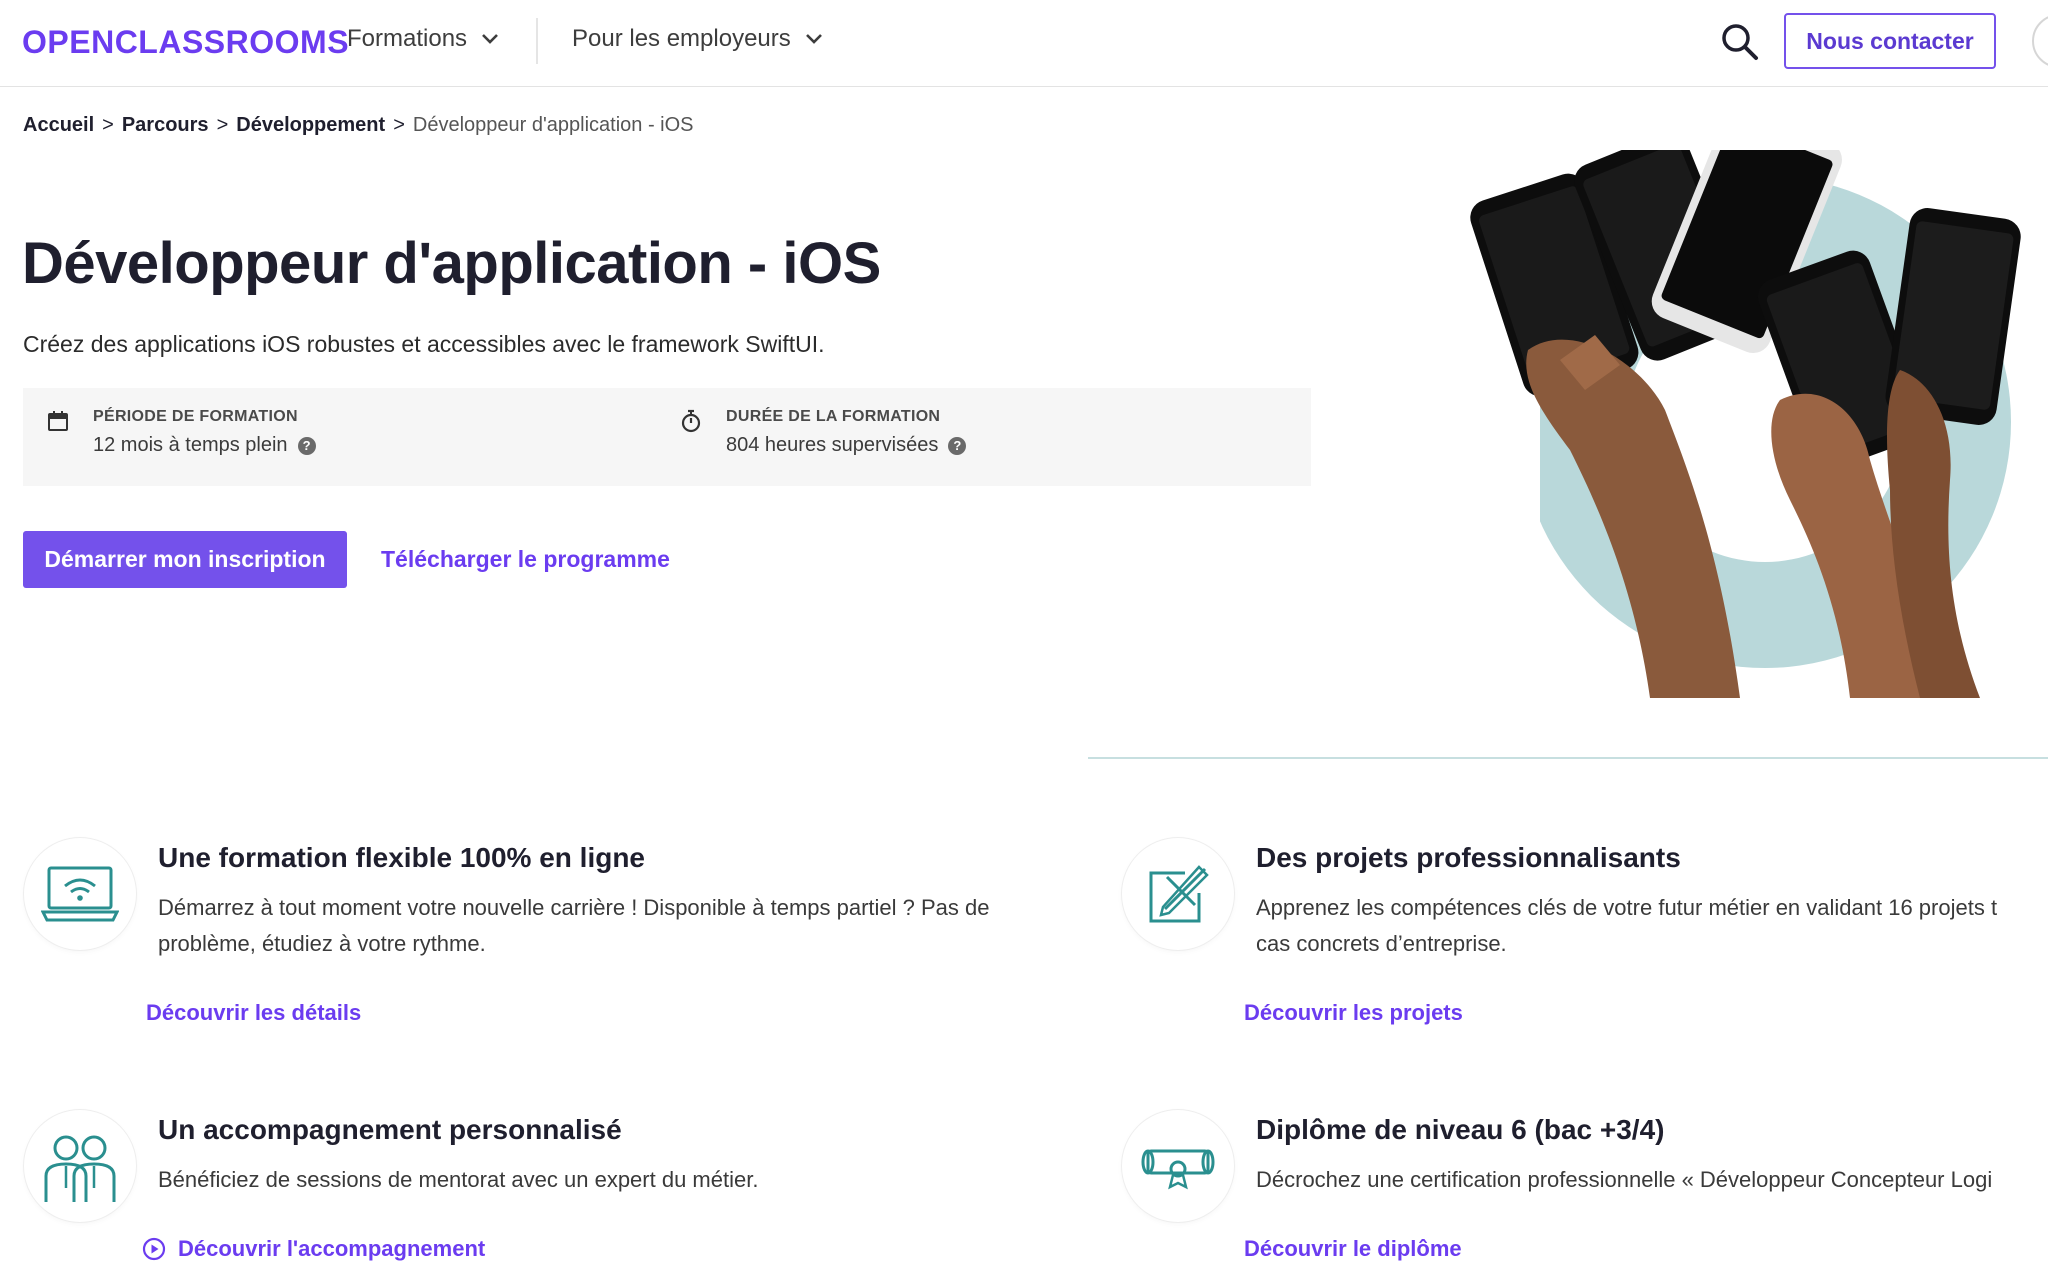 The height and width of the screenshot is (1280, 2048). Describe the element at coordinates (1568, 758) in the screenshot. I see `section-divider` at that location.